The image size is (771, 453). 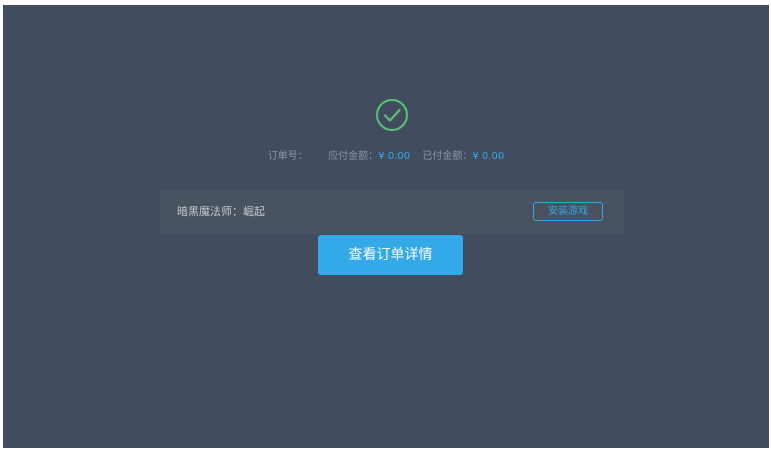 What do you see at coordinates (394, 156) in the screenshot?
I see `payable-amount-value: ¥ 0.00` at bounding box center [394, 156].